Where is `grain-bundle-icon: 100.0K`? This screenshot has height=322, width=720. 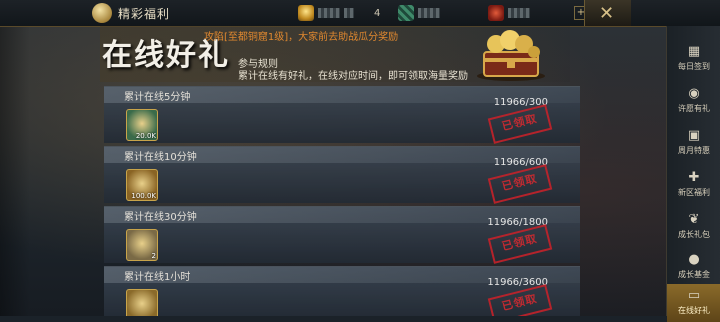 grain-bundle-icon: 100.0K is located at coordinates (142, 185).